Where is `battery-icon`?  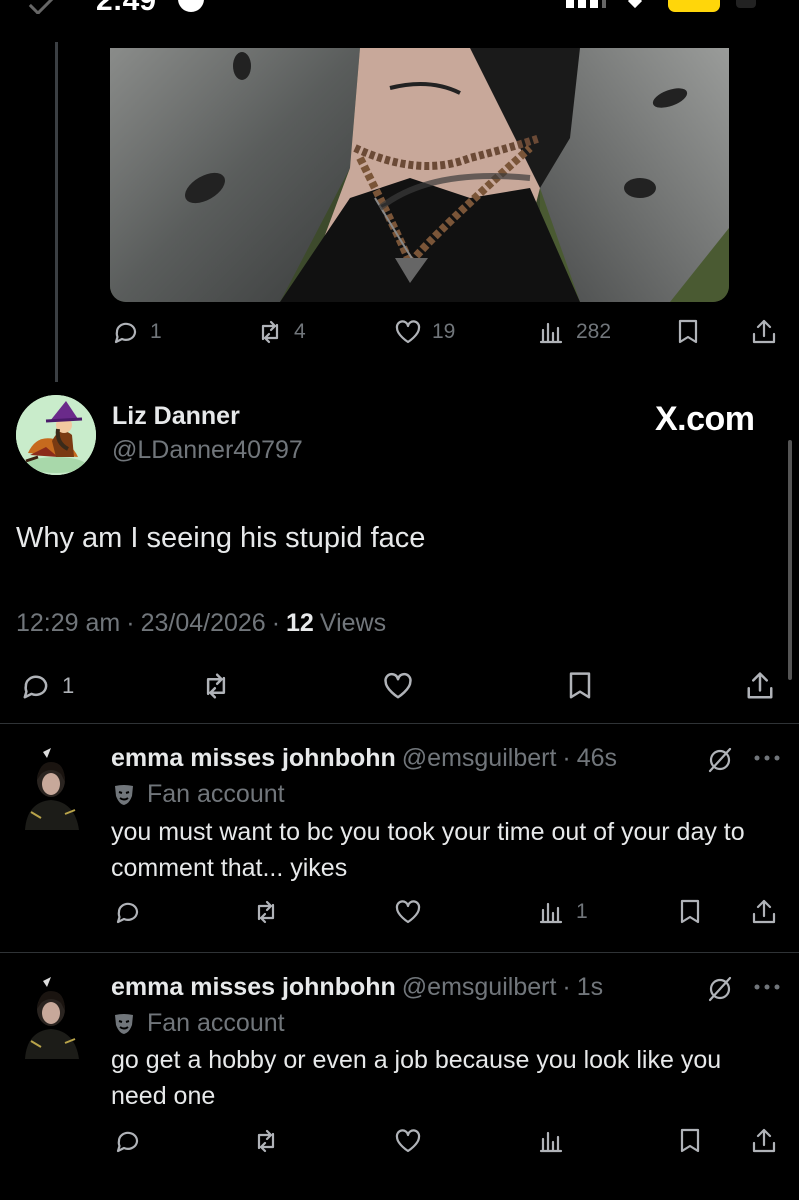 battery-icon is located at coordinates (694, 6).